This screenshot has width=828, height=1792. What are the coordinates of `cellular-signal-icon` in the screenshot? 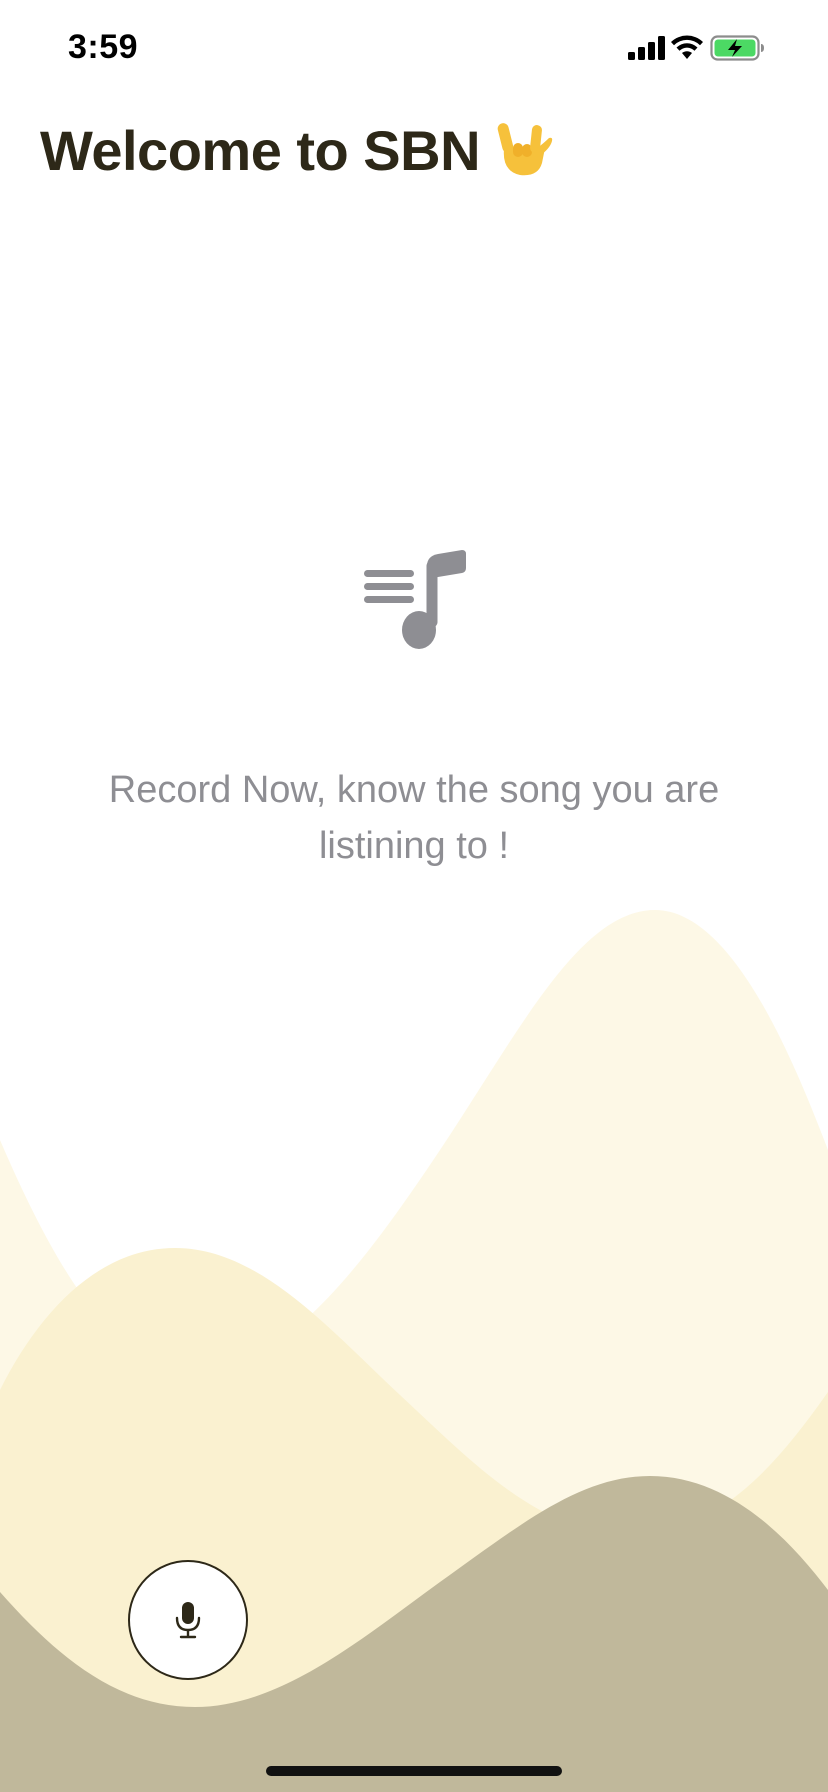 It's located at (646, 48).